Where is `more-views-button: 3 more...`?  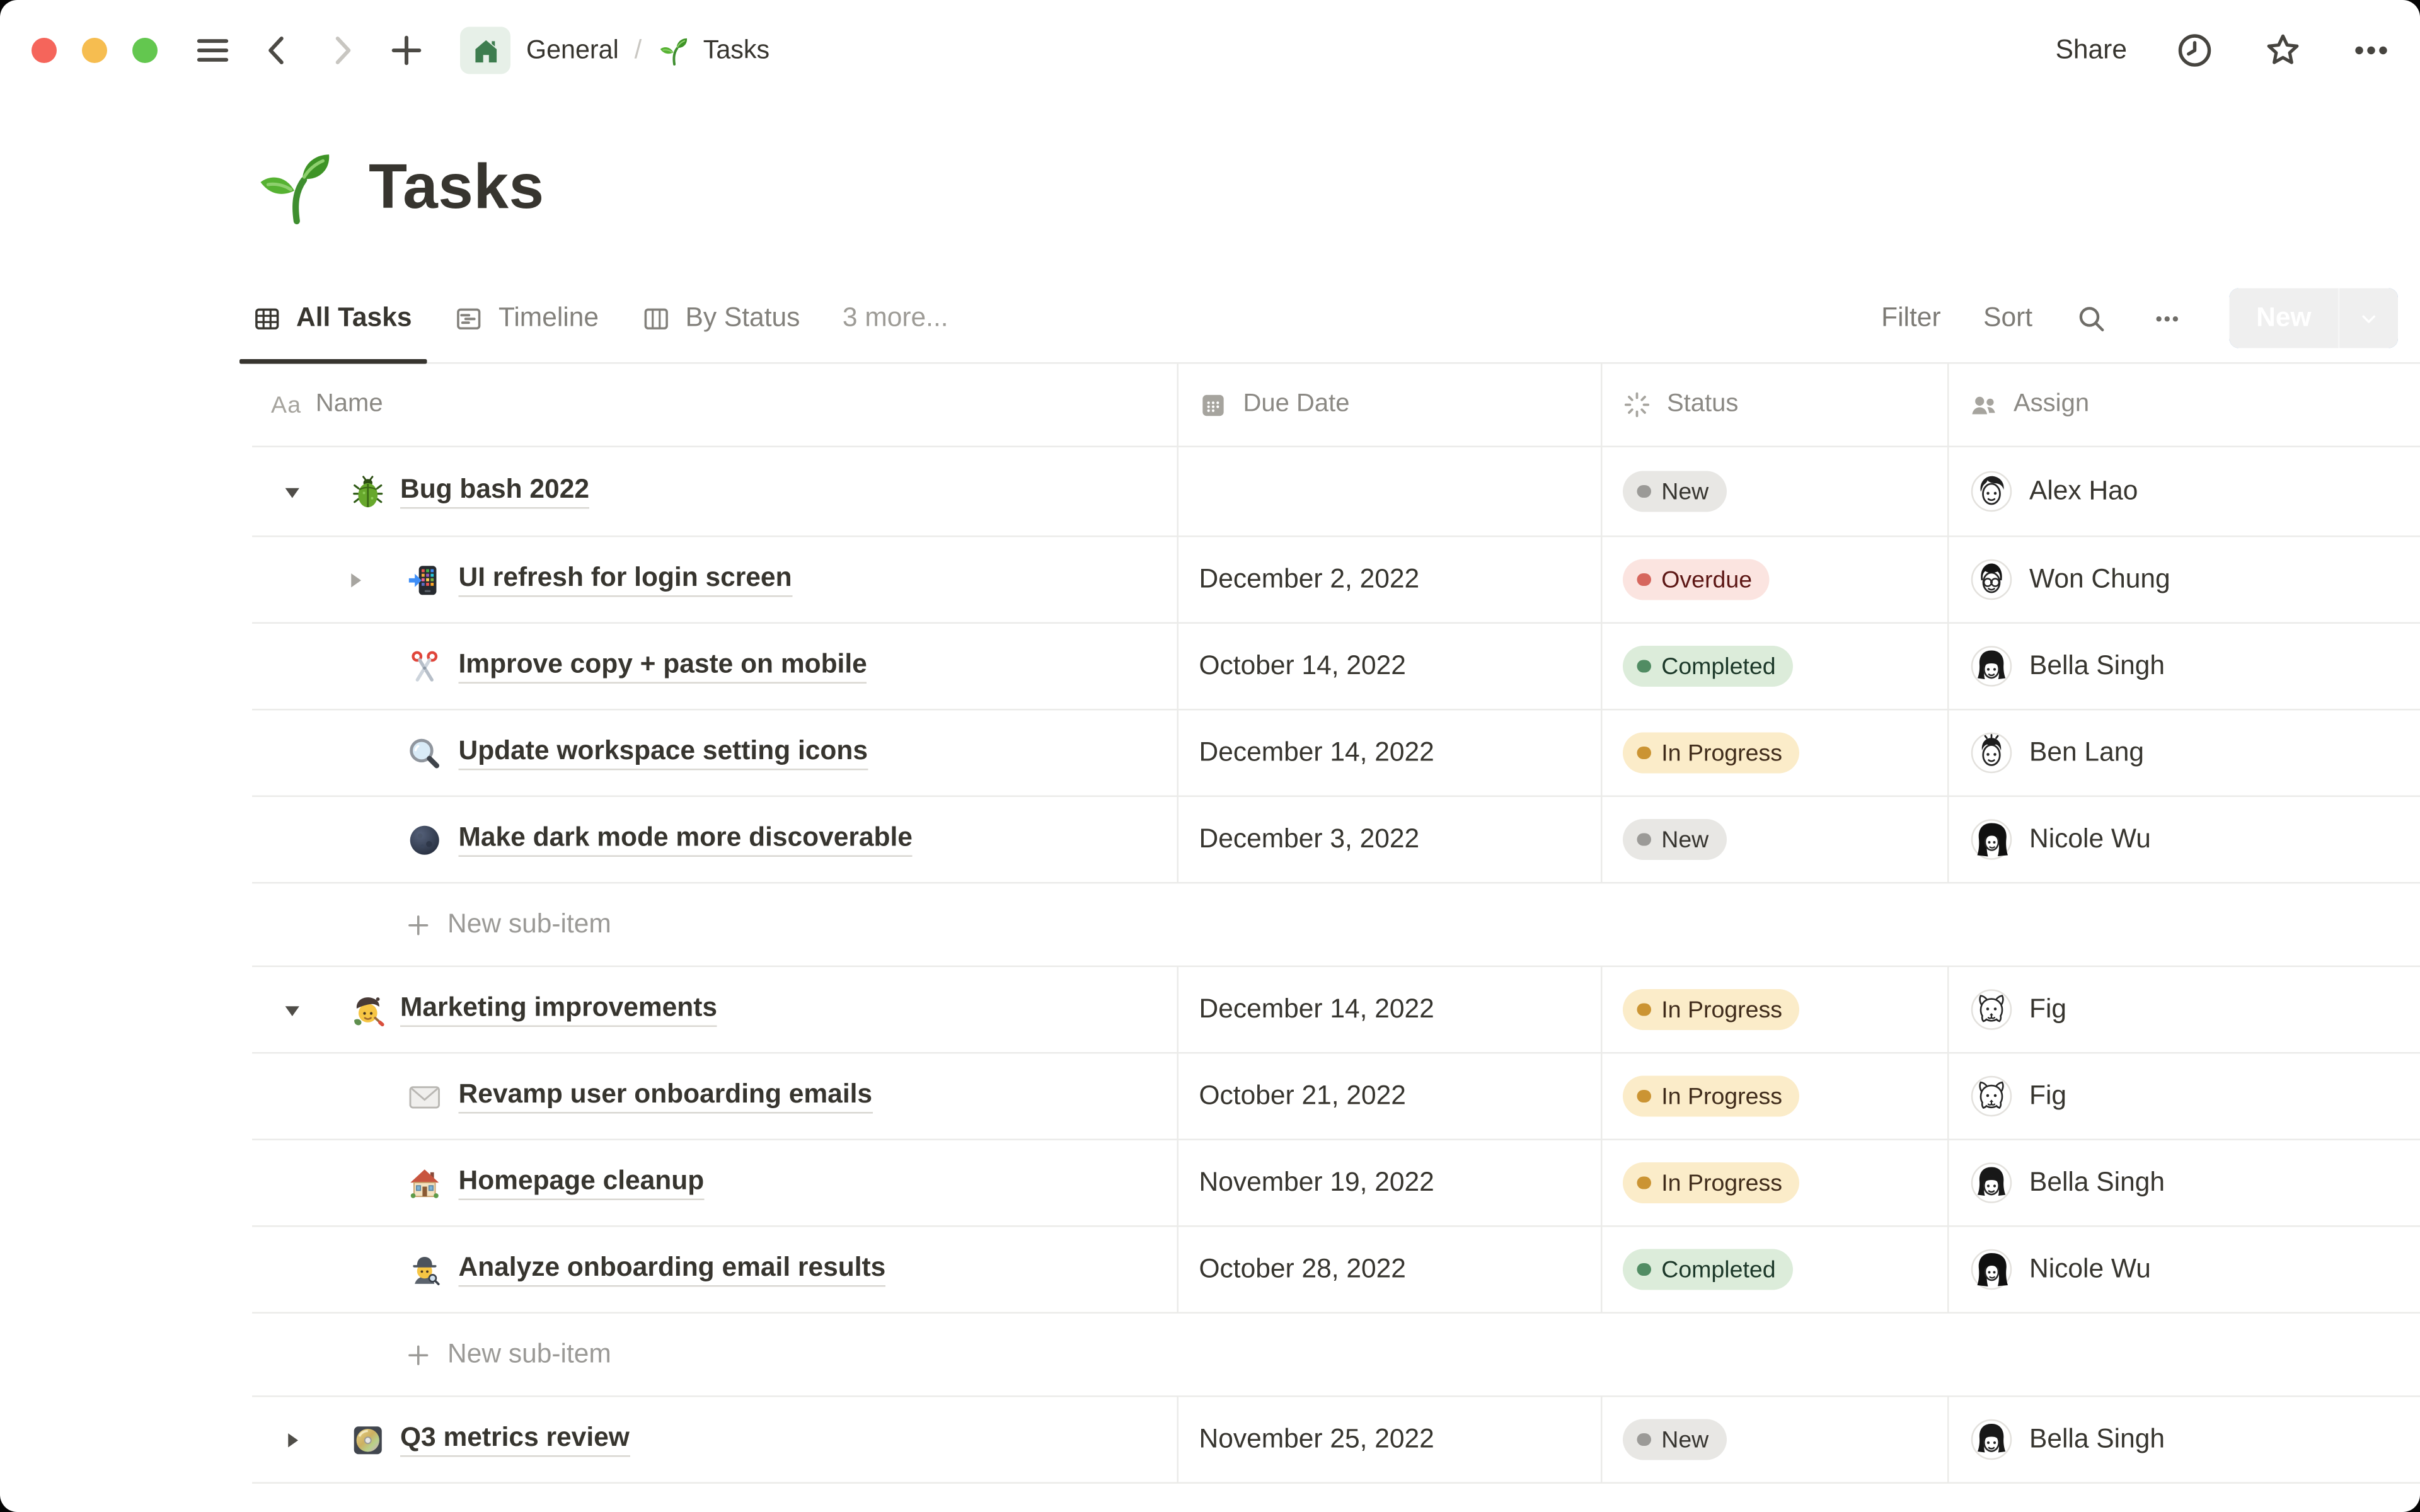
more-views-button: 3 more... is located at coordinates (896, 318).